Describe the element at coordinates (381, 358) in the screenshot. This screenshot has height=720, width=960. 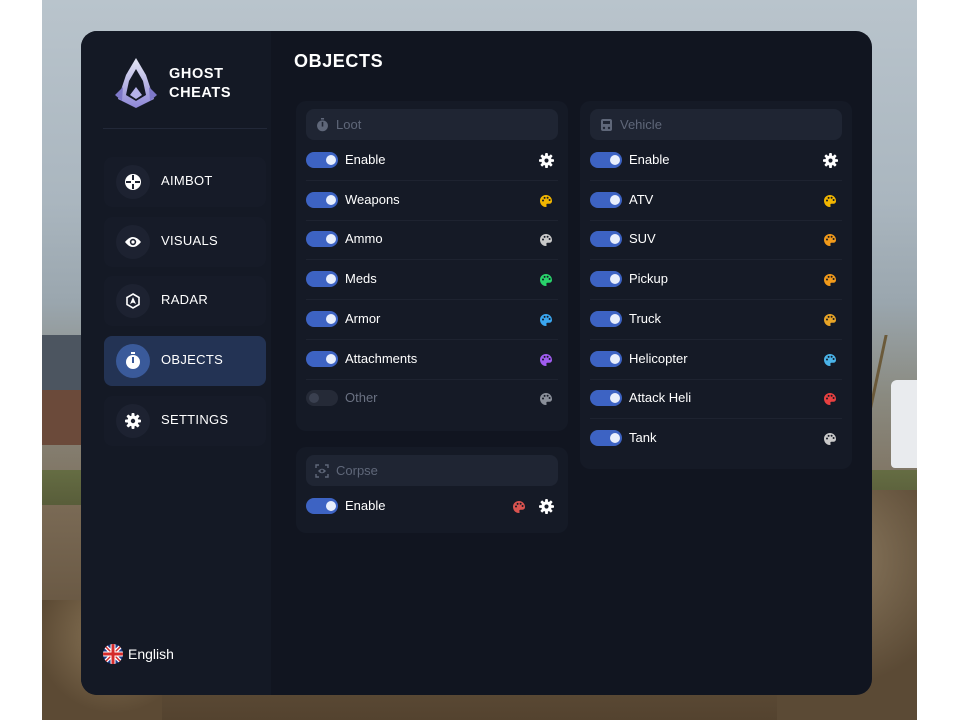
I see `option-label: Attachments` at that location.